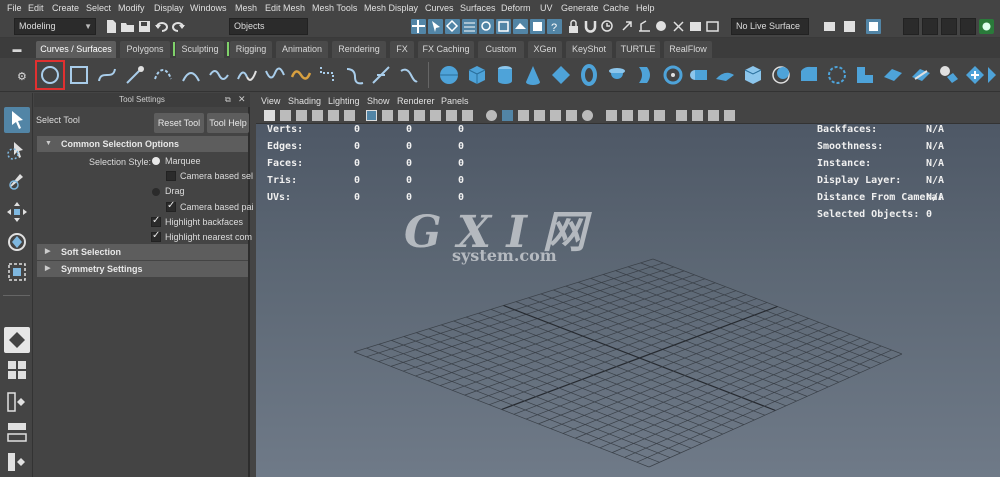  What do you see at coordinates (219, 75) in the screenshot?
I see `bezier-curve-icon` at bounding box center [219, 75].